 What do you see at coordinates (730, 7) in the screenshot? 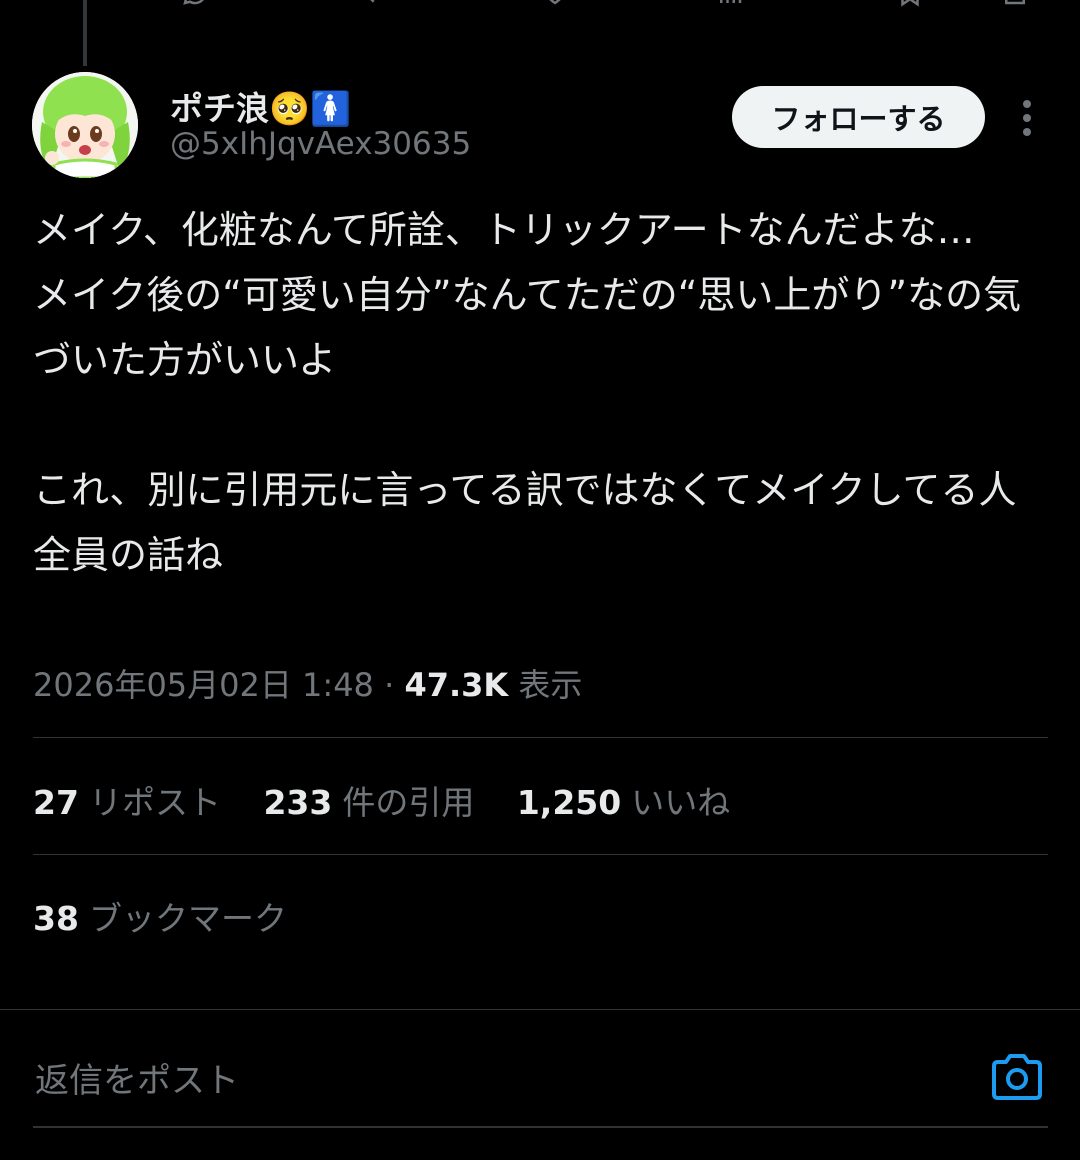
I see `views-icon` at bounding box center [730, 7].